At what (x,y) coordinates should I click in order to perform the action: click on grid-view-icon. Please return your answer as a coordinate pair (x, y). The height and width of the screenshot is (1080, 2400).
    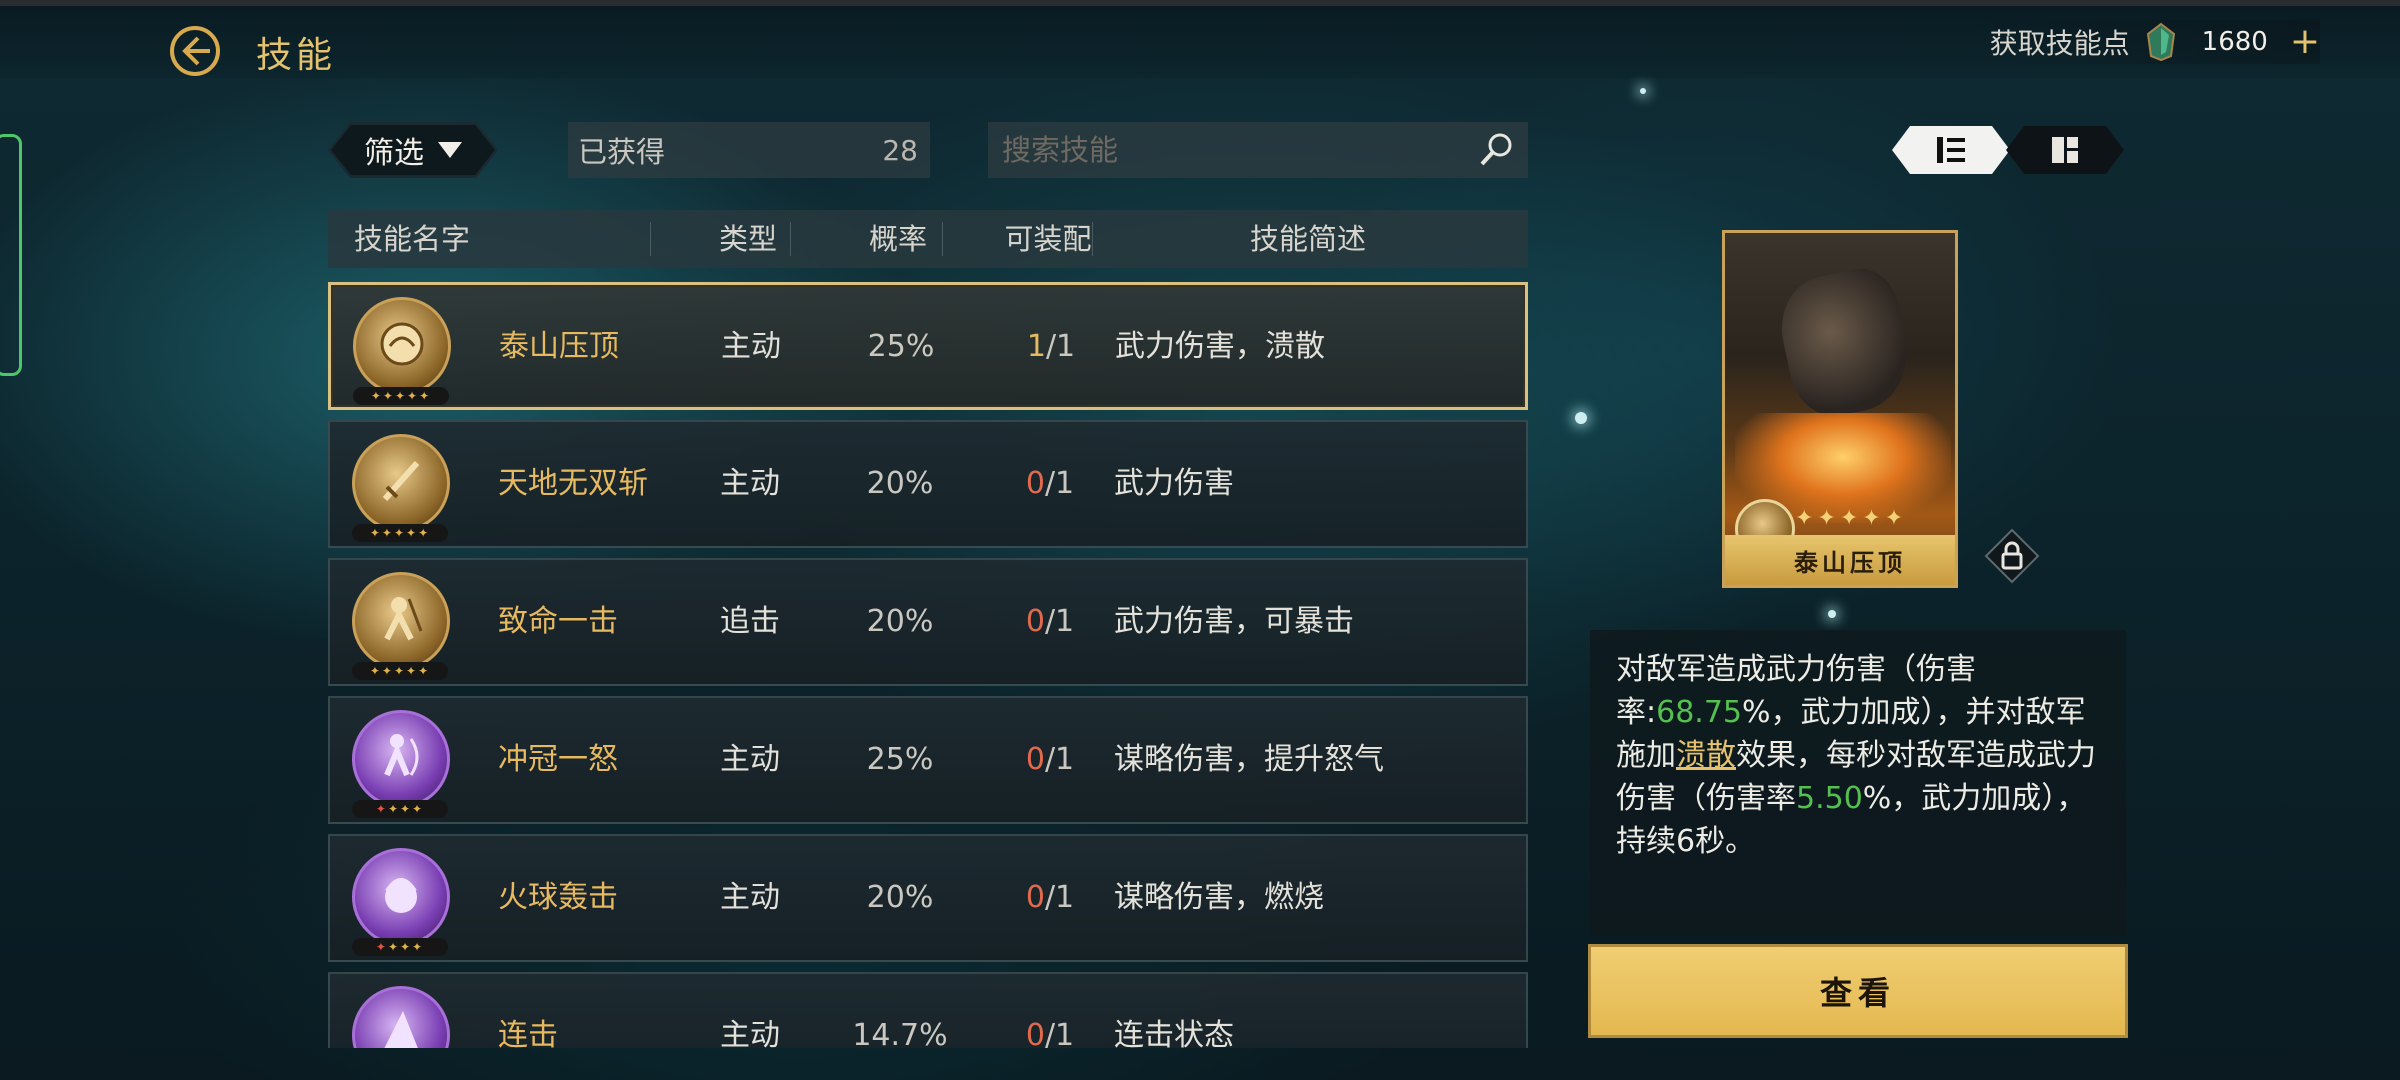
    Looking at the image, I should click on (2065, 150).